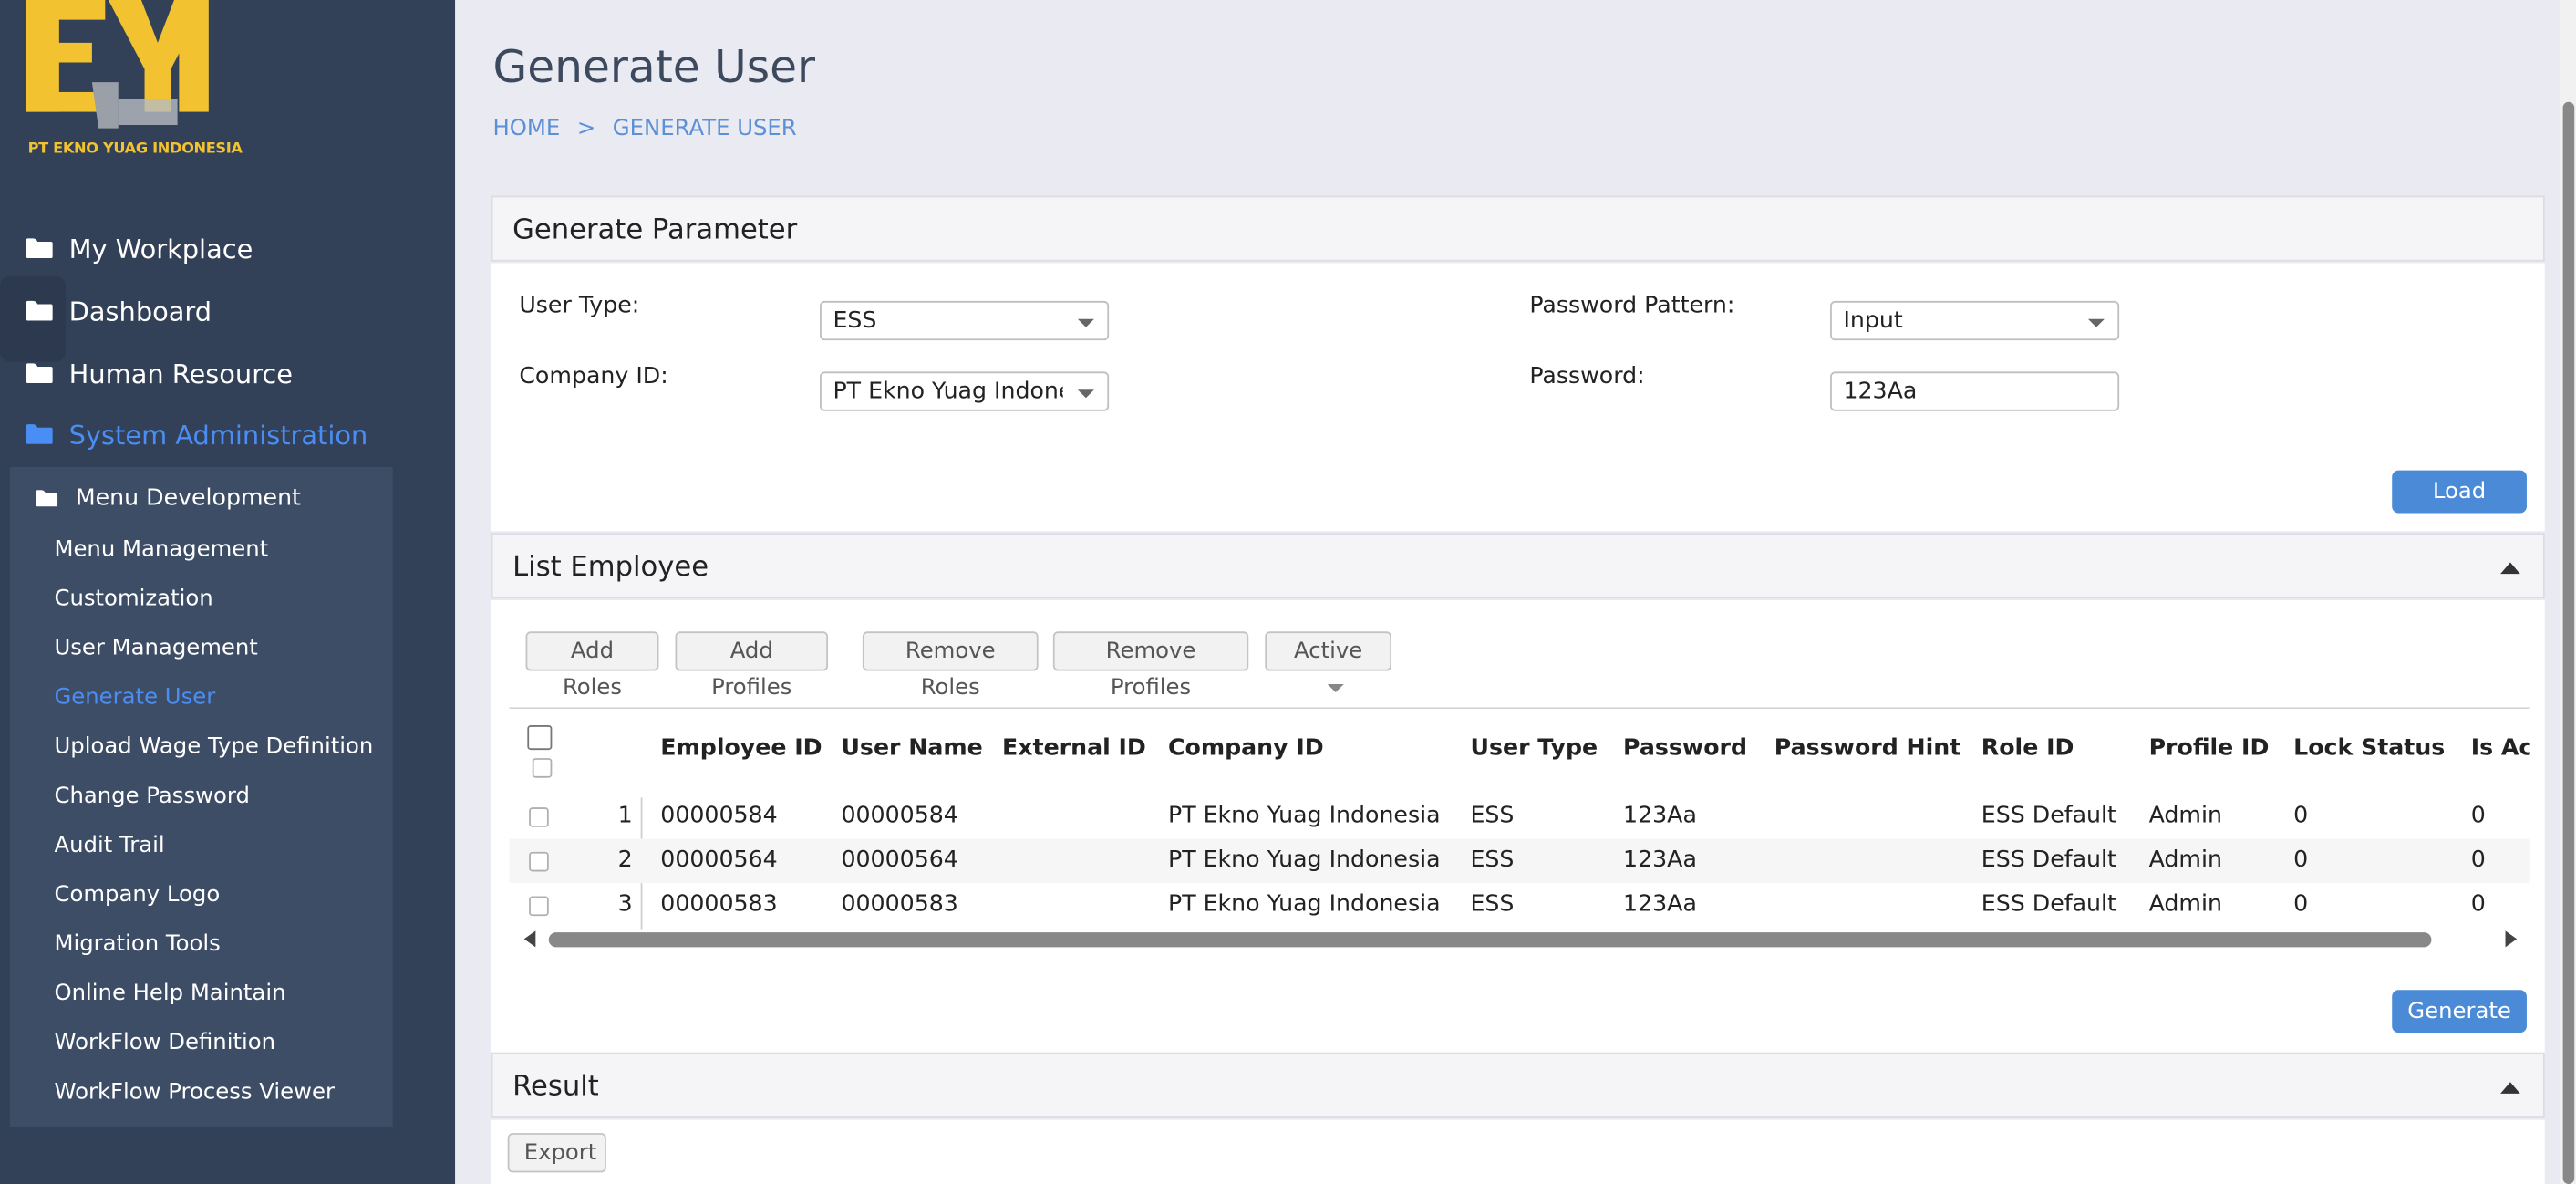 The image size is (2576, 1184). I want to click on select-all-checkbox-secondary, so click(542, 768).